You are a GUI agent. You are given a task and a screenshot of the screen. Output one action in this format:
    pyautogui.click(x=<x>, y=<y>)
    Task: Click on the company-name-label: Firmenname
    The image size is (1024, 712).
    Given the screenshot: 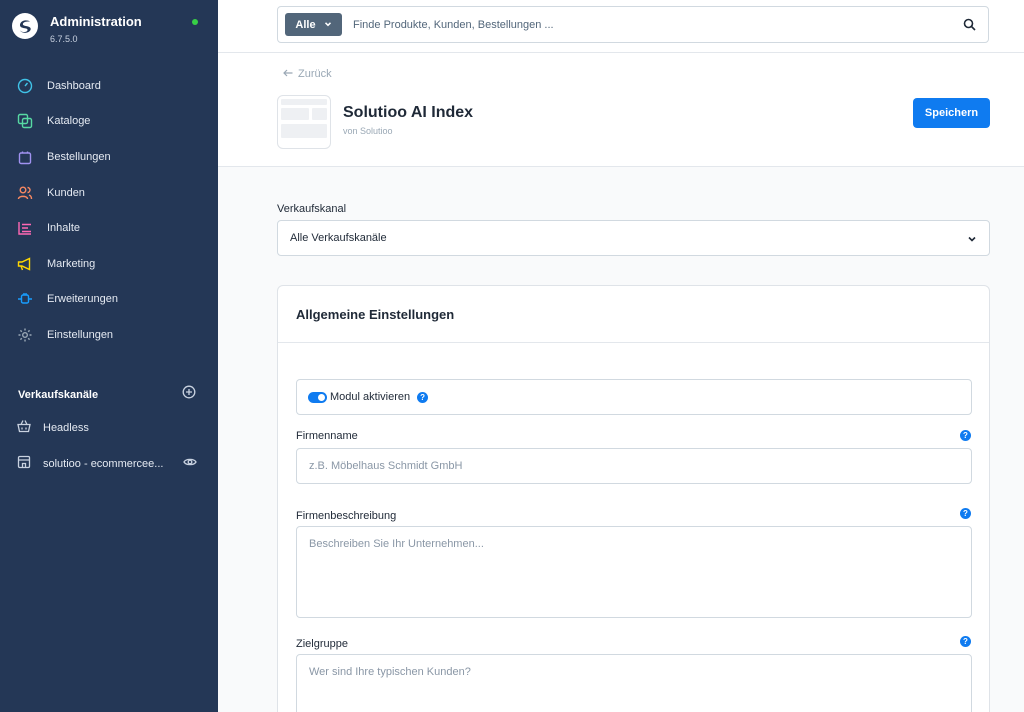 What is the action you would take?
    pyautogui.click(x=327, y=436)
    